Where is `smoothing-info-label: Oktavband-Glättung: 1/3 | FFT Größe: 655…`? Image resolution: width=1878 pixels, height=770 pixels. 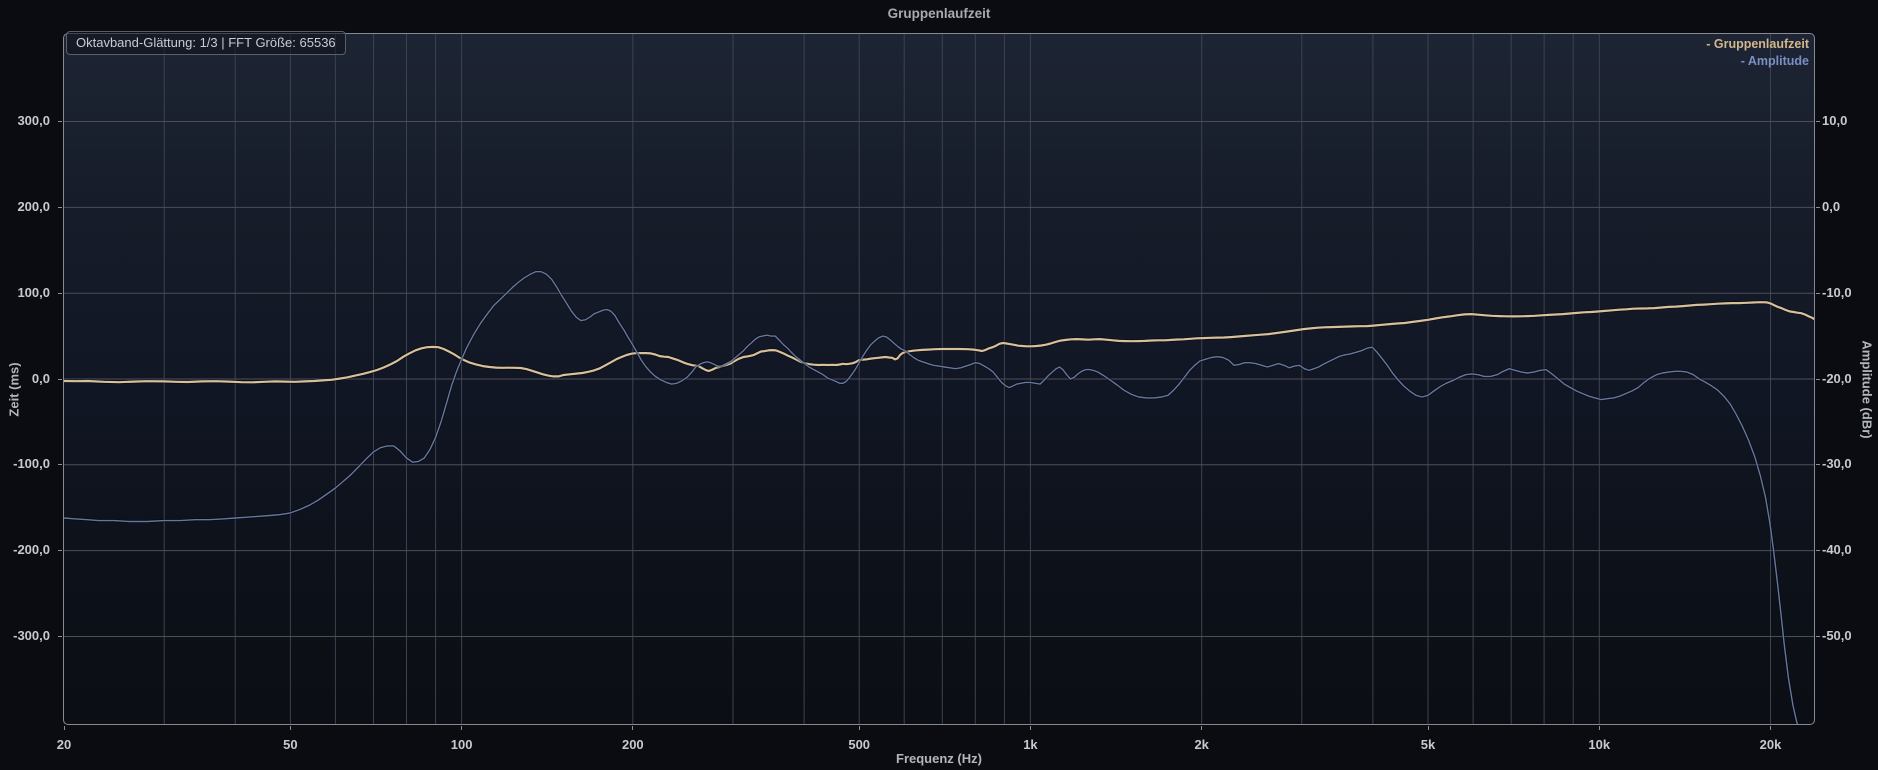 smoothing-info-label: Oktavband-Glättung: 1/3 | FFT Größe: 655… is located at coordinates (206, 42).